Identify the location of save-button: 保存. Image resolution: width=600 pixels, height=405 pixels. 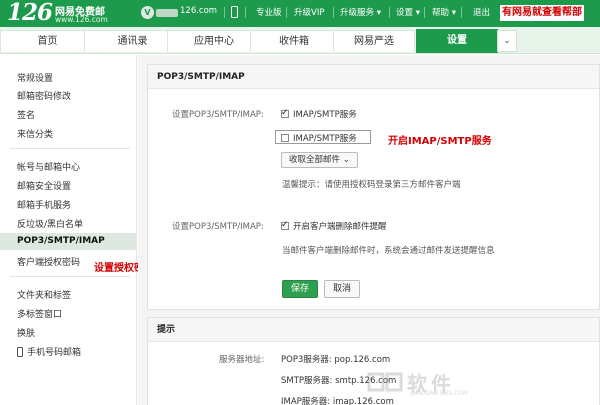
(300, 289).